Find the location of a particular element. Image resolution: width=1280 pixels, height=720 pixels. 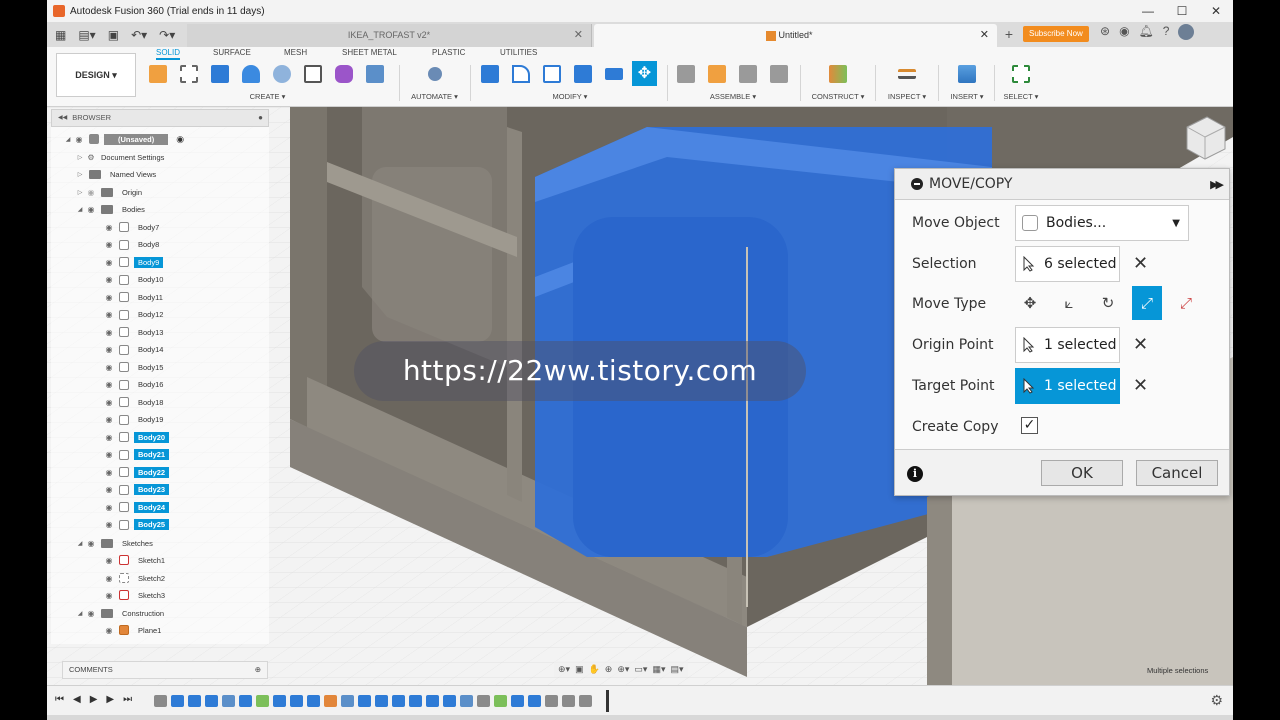

expand-icon: ▷ is located at coordinates (80, 174).